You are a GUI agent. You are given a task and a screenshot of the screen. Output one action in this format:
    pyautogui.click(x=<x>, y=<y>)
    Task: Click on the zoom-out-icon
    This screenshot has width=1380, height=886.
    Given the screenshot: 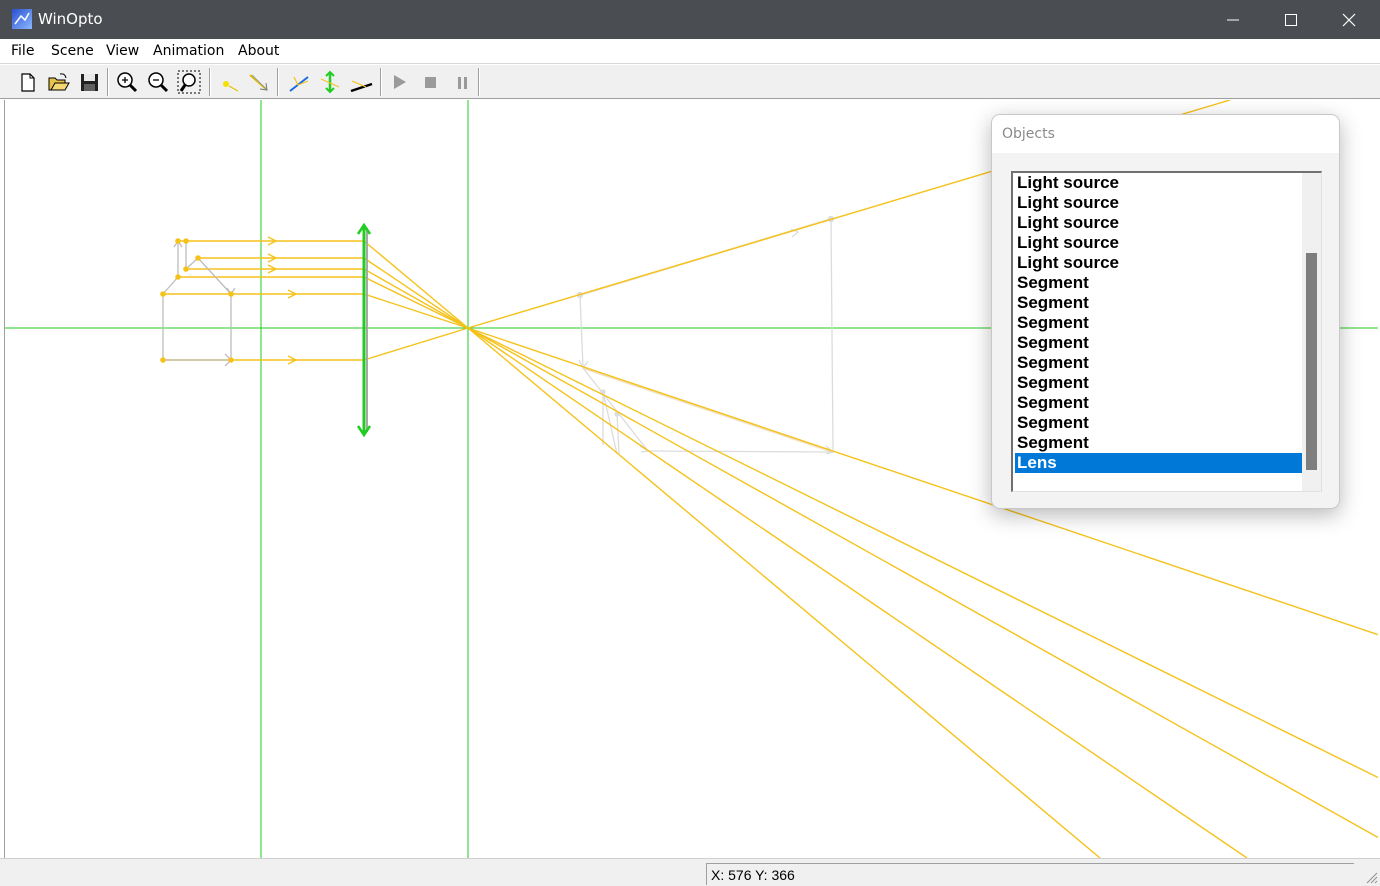 What is the action you would take?
    pyautogui.click(x=158, y=82)
    